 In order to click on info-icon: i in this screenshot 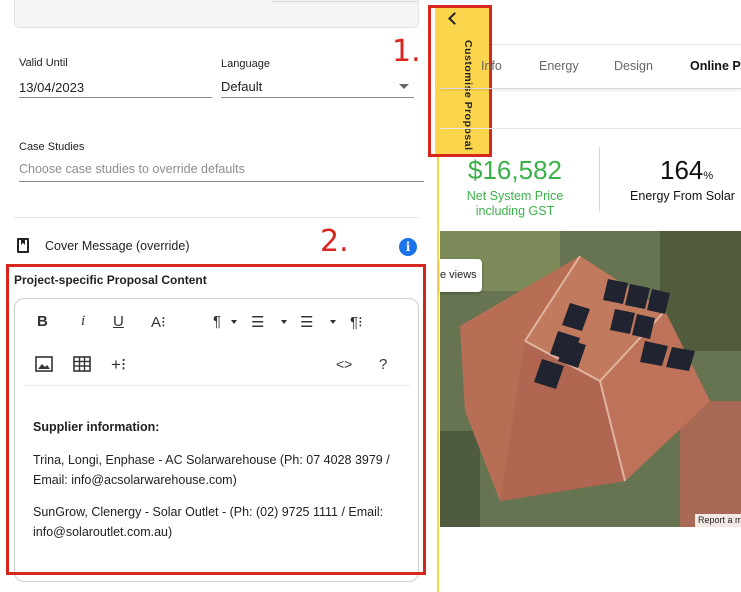, I will do `click(408, 247)`.